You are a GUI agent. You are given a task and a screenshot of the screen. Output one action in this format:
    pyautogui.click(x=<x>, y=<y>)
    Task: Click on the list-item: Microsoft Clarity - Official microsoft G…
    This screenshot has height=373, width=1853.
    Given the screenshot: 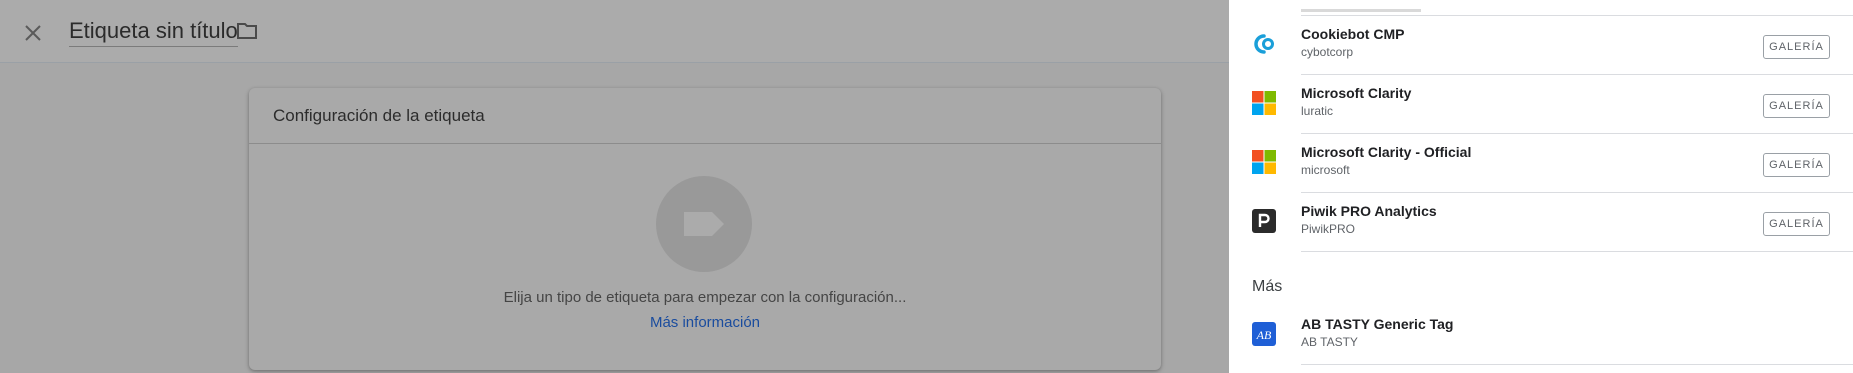 What is the action you would take?
    pyautogui.click(x=1541, y=163)
    